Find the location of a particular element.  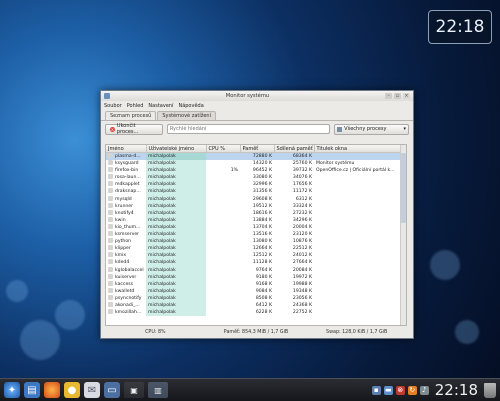

menu-help: Nápověda is located at coordinates (190, 106).